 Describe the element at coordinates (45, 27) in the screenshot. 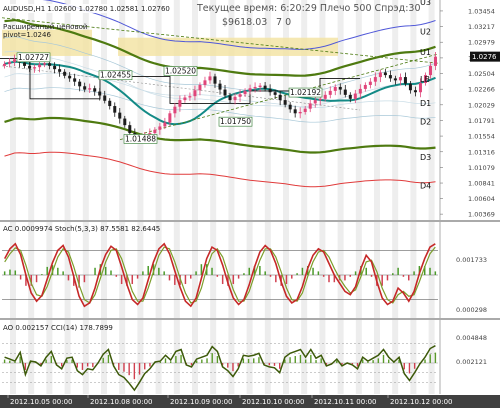

I see `pivot-title: Расширенный ценовой` at that location.